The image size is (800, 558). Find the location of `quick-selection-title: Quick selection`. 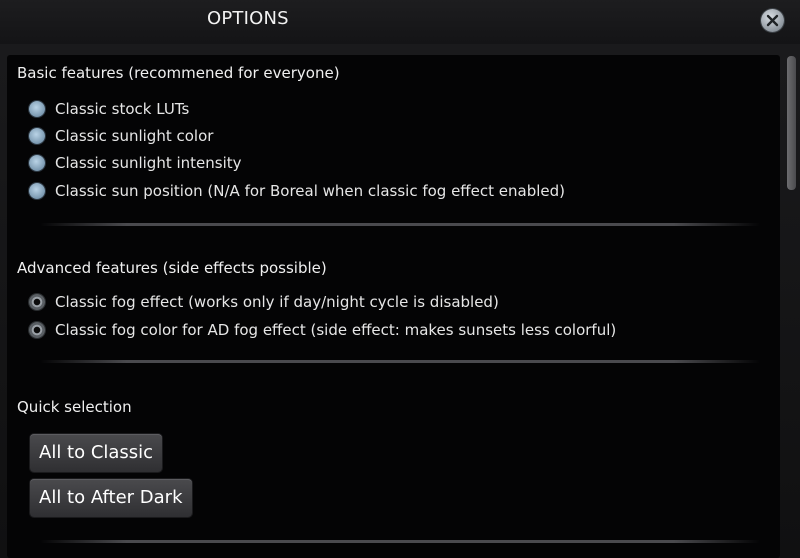

quick-selection-title: Quick selection is located at coordinates (74, 407).